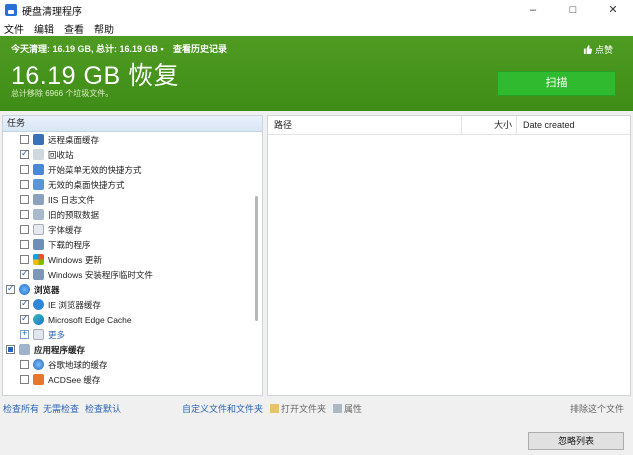 This screenshot has width=633, height=455. I want to click on column-size: 大小, so click(489, 125).